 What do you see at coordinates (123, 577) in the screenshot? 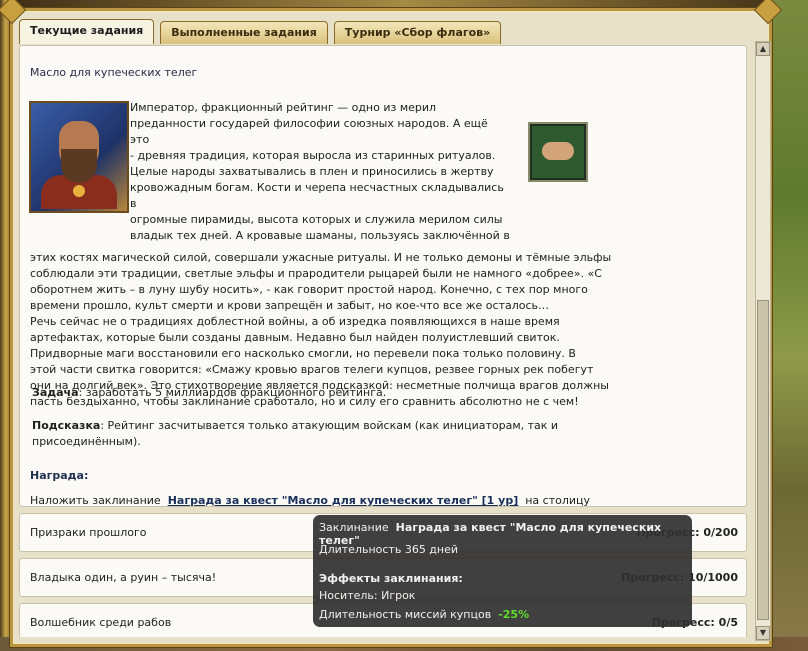
I see `quest-row-name: Владыка один, а руин – тысяча!` at bounding box center [123, 577].